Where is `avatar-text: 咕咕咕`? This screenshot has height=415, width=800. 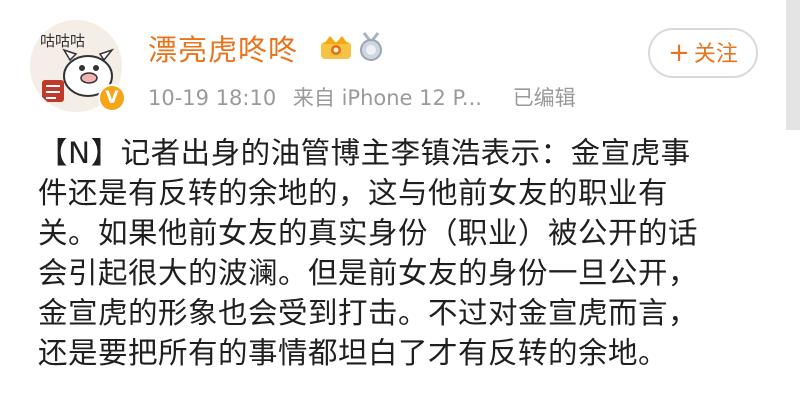 avatar-text: 咕咕咕 is located at coordinates (62, 41).